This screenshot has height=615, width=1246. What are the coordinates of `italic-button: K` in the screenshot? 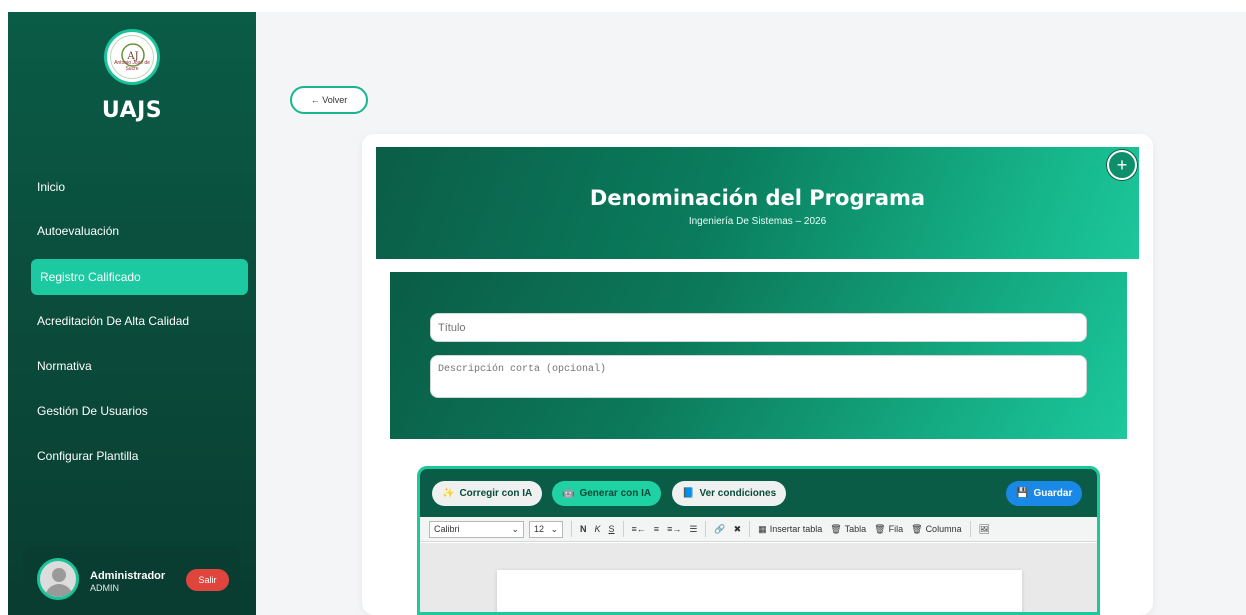 It's located at (598, 529).